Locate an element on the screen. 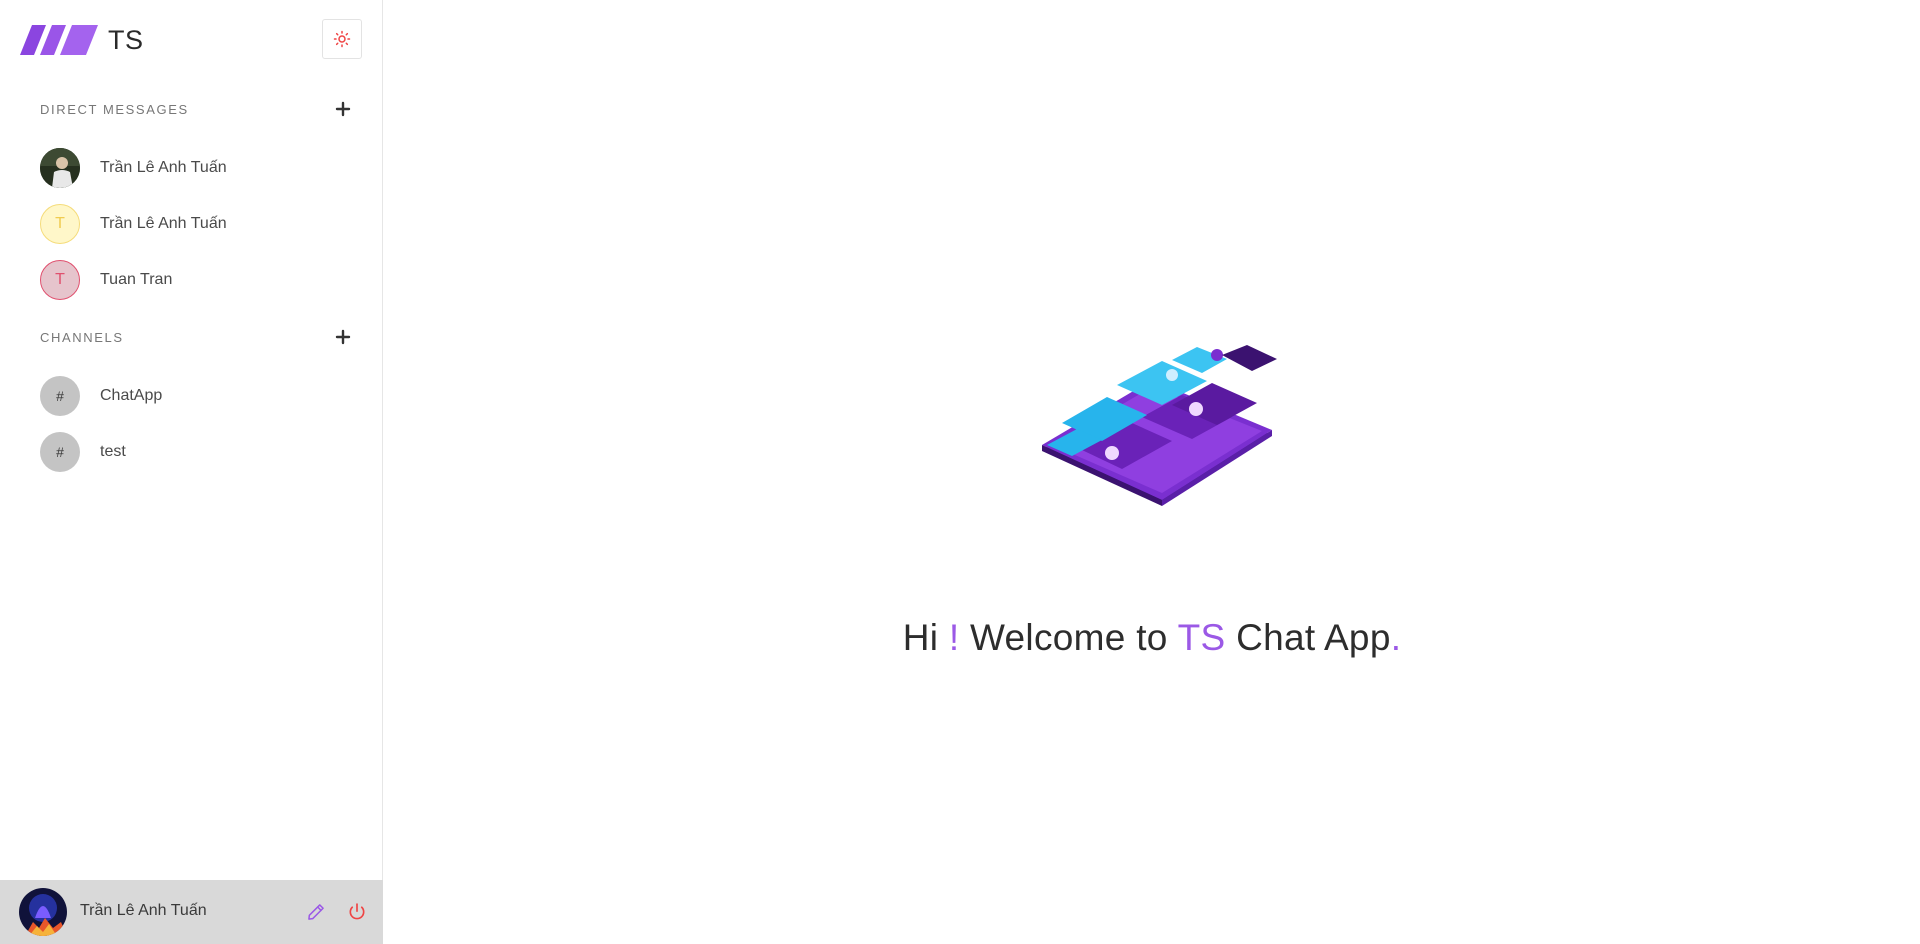  dm-item: Trần Lê Anh Tuấn is located at coordinates (200, 168).